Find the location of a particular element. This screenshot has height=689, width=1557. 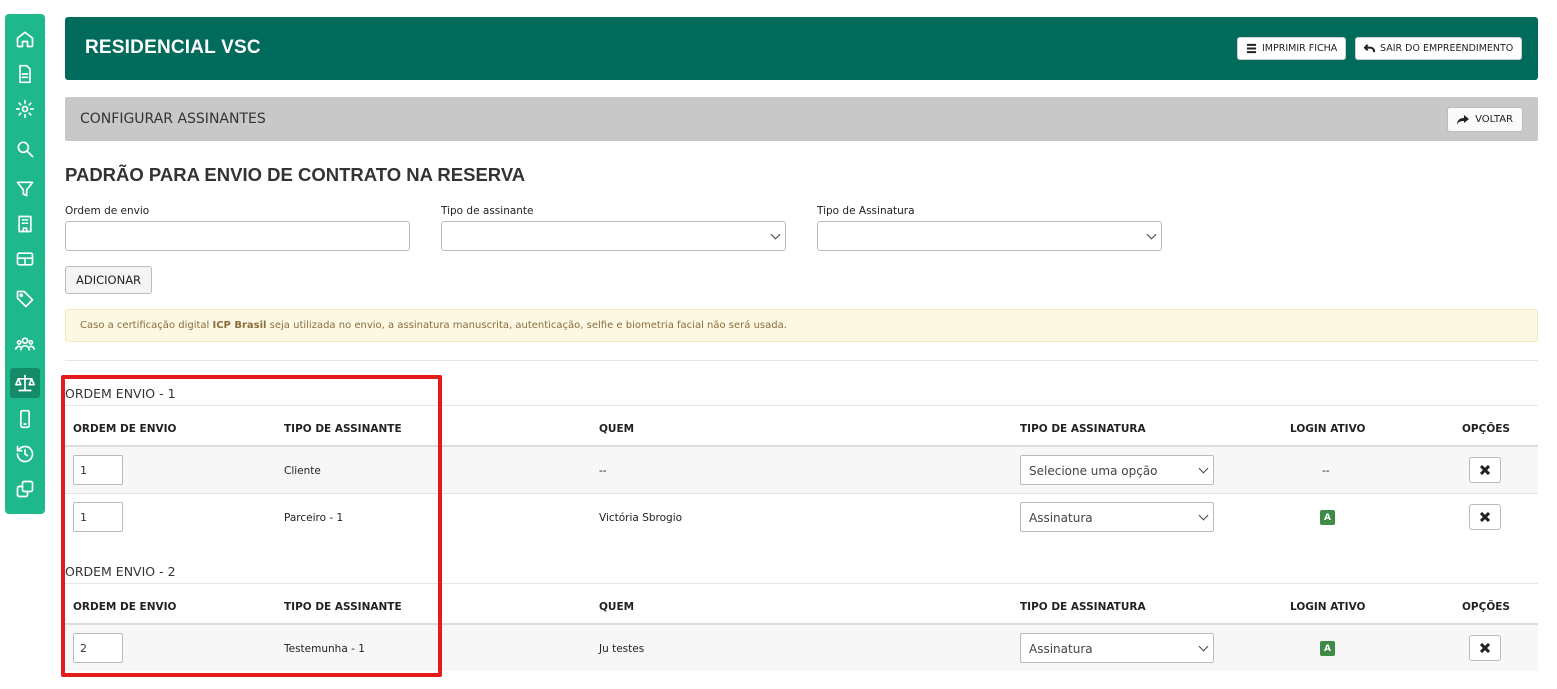

section-title: PADRÃO PARA ENVIO DE CONTRATO NA RESERVA is located at coordinates (295, 174).